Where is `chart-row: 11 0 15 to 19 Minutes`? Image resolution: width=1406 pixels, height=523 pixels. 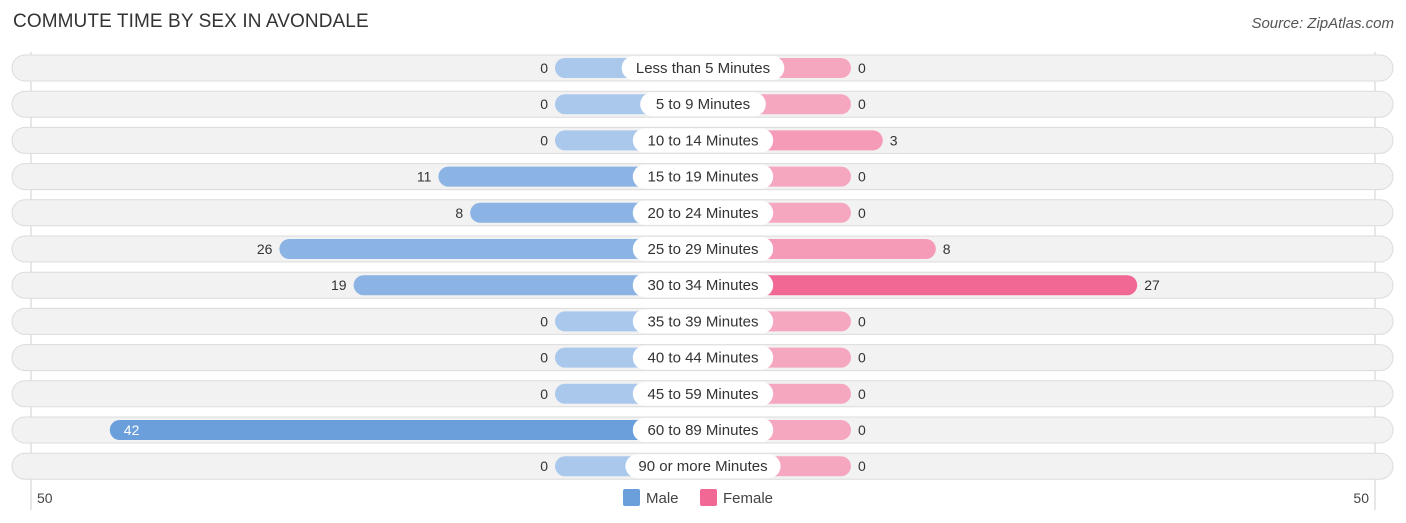 chart-row: 11 0 15 to 19 Minutes is located at coordinates (702, 177).